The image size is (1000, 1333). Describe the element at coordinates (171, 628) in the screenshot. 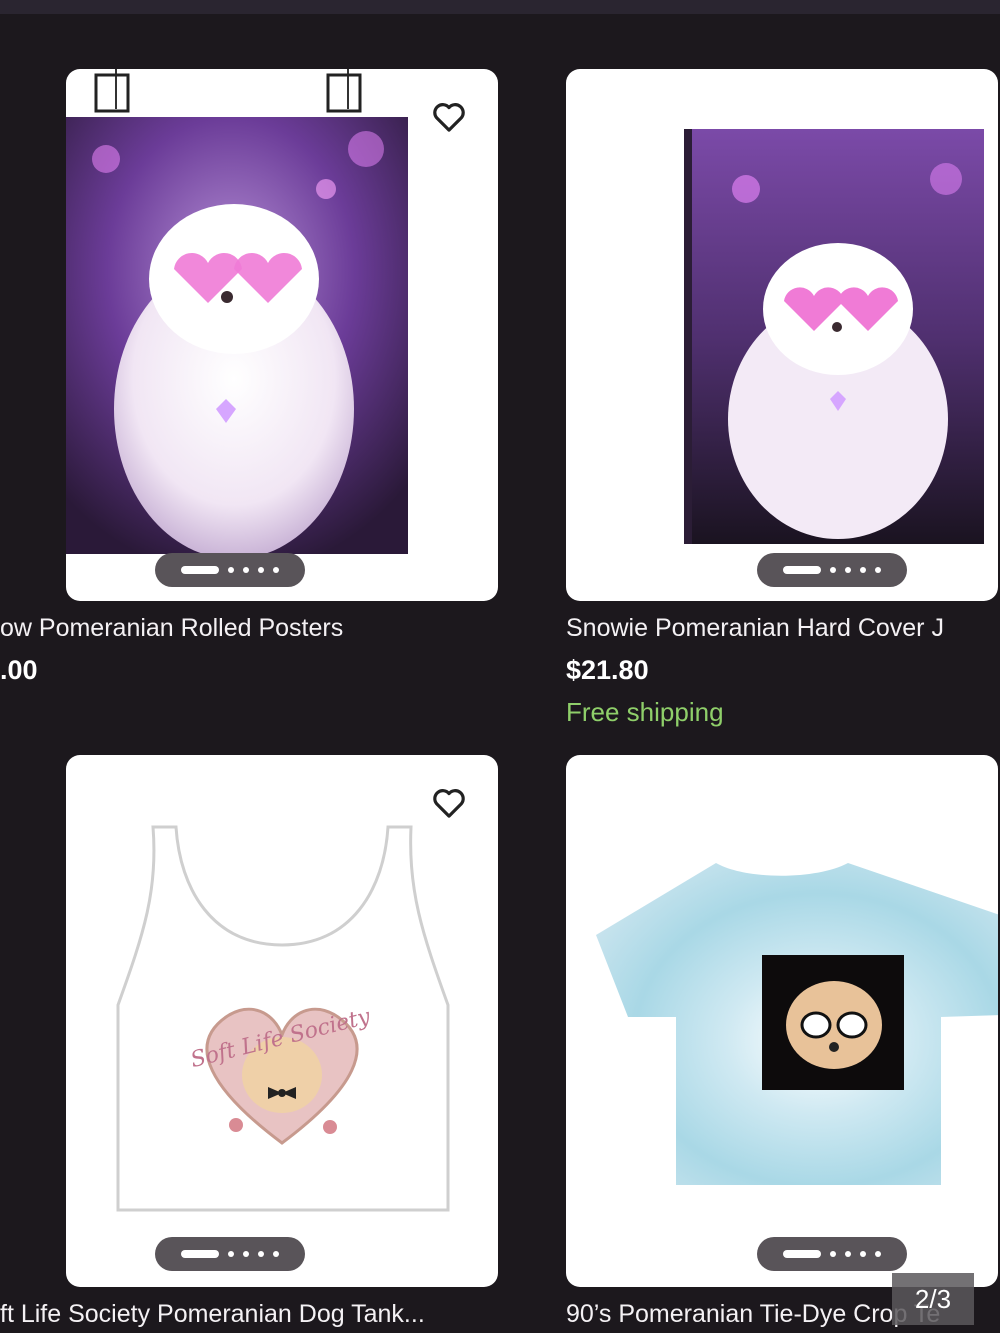

I see `product-title: ow Pomeranian Rolled Posters` at that location.